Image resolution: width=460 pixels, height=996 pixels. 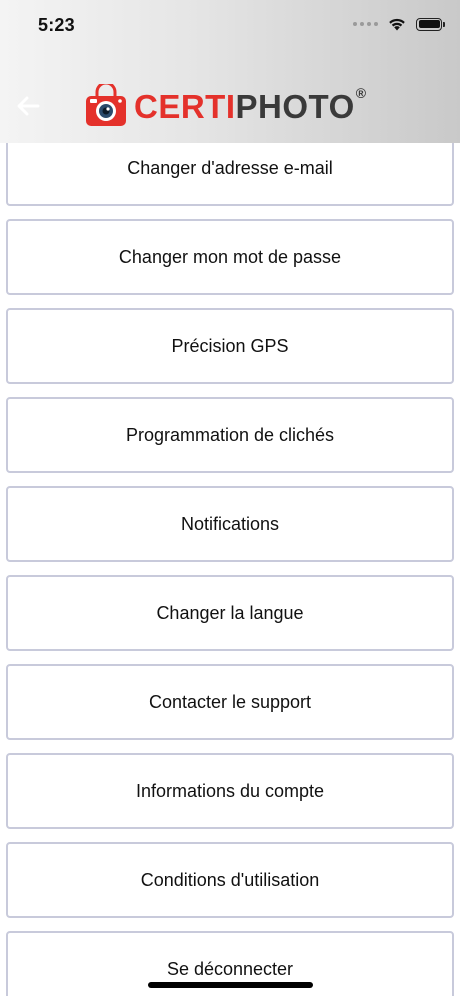 I want to click on logo-part-red: CERTI, so click(x=185, y=106).